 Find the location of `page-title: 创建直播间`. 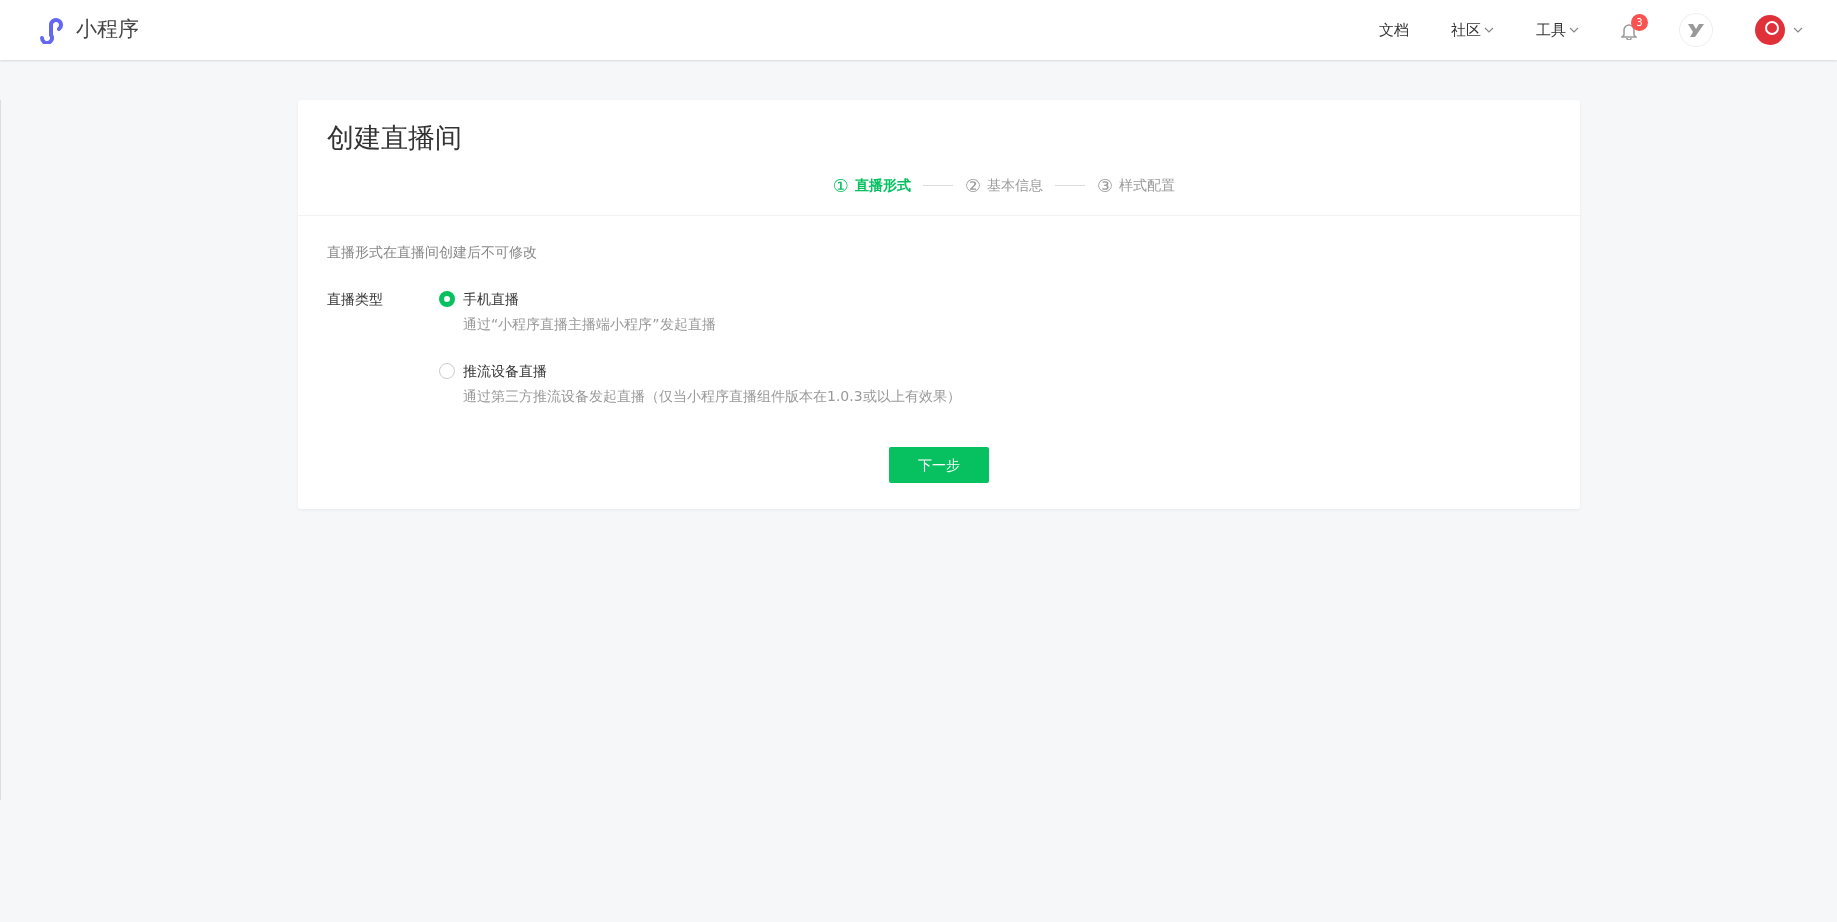

page-title: 创建直播间 is located at coordinates (395, 138).